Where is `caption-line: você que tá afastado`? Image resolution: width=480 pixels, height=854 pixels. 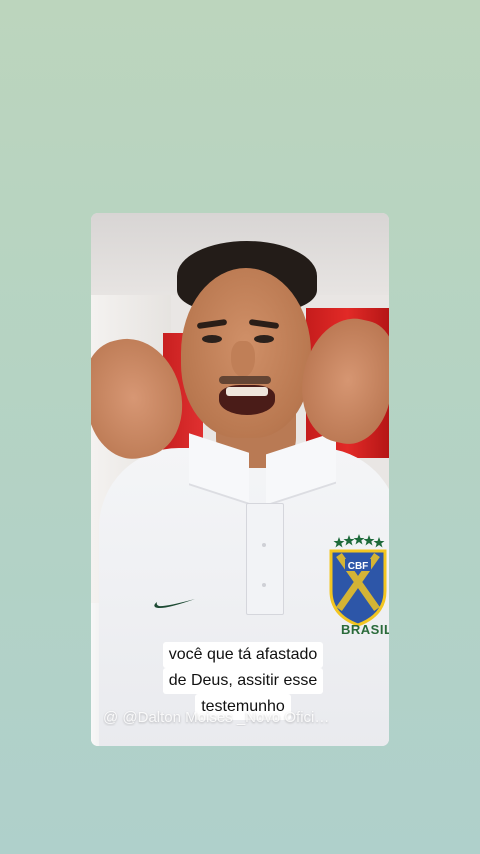
caption-line: você que tá afastado is located at coordinates (243, 655).